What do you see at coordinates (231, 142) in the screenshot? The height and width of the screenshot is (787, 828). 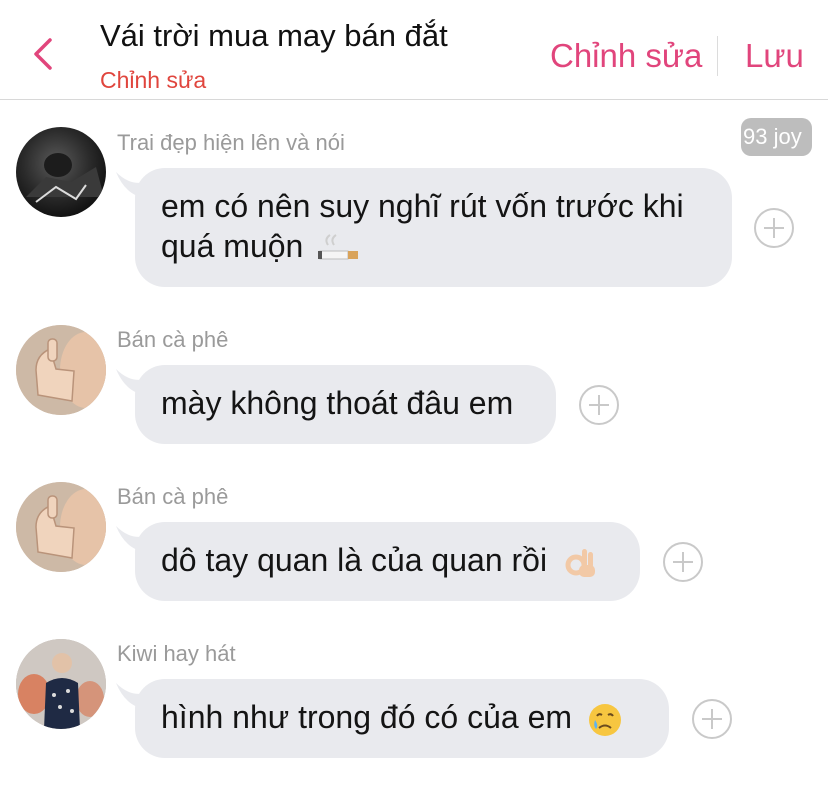 I see `sender-name: Trai đẹp hiện lên và nói` at bounding box center [231, 142].